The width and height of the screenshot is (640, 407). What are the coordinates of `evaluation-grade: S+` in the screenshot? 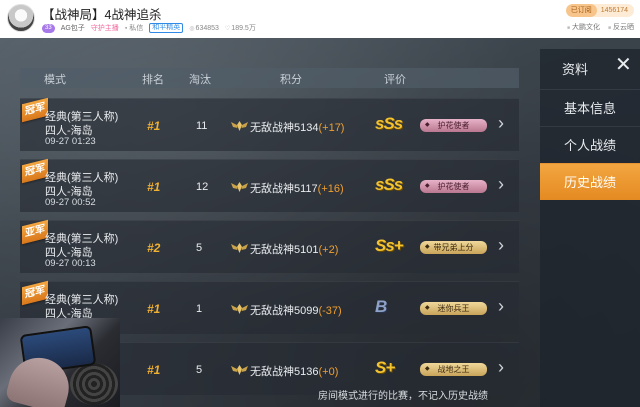 It's located at (385, 367).